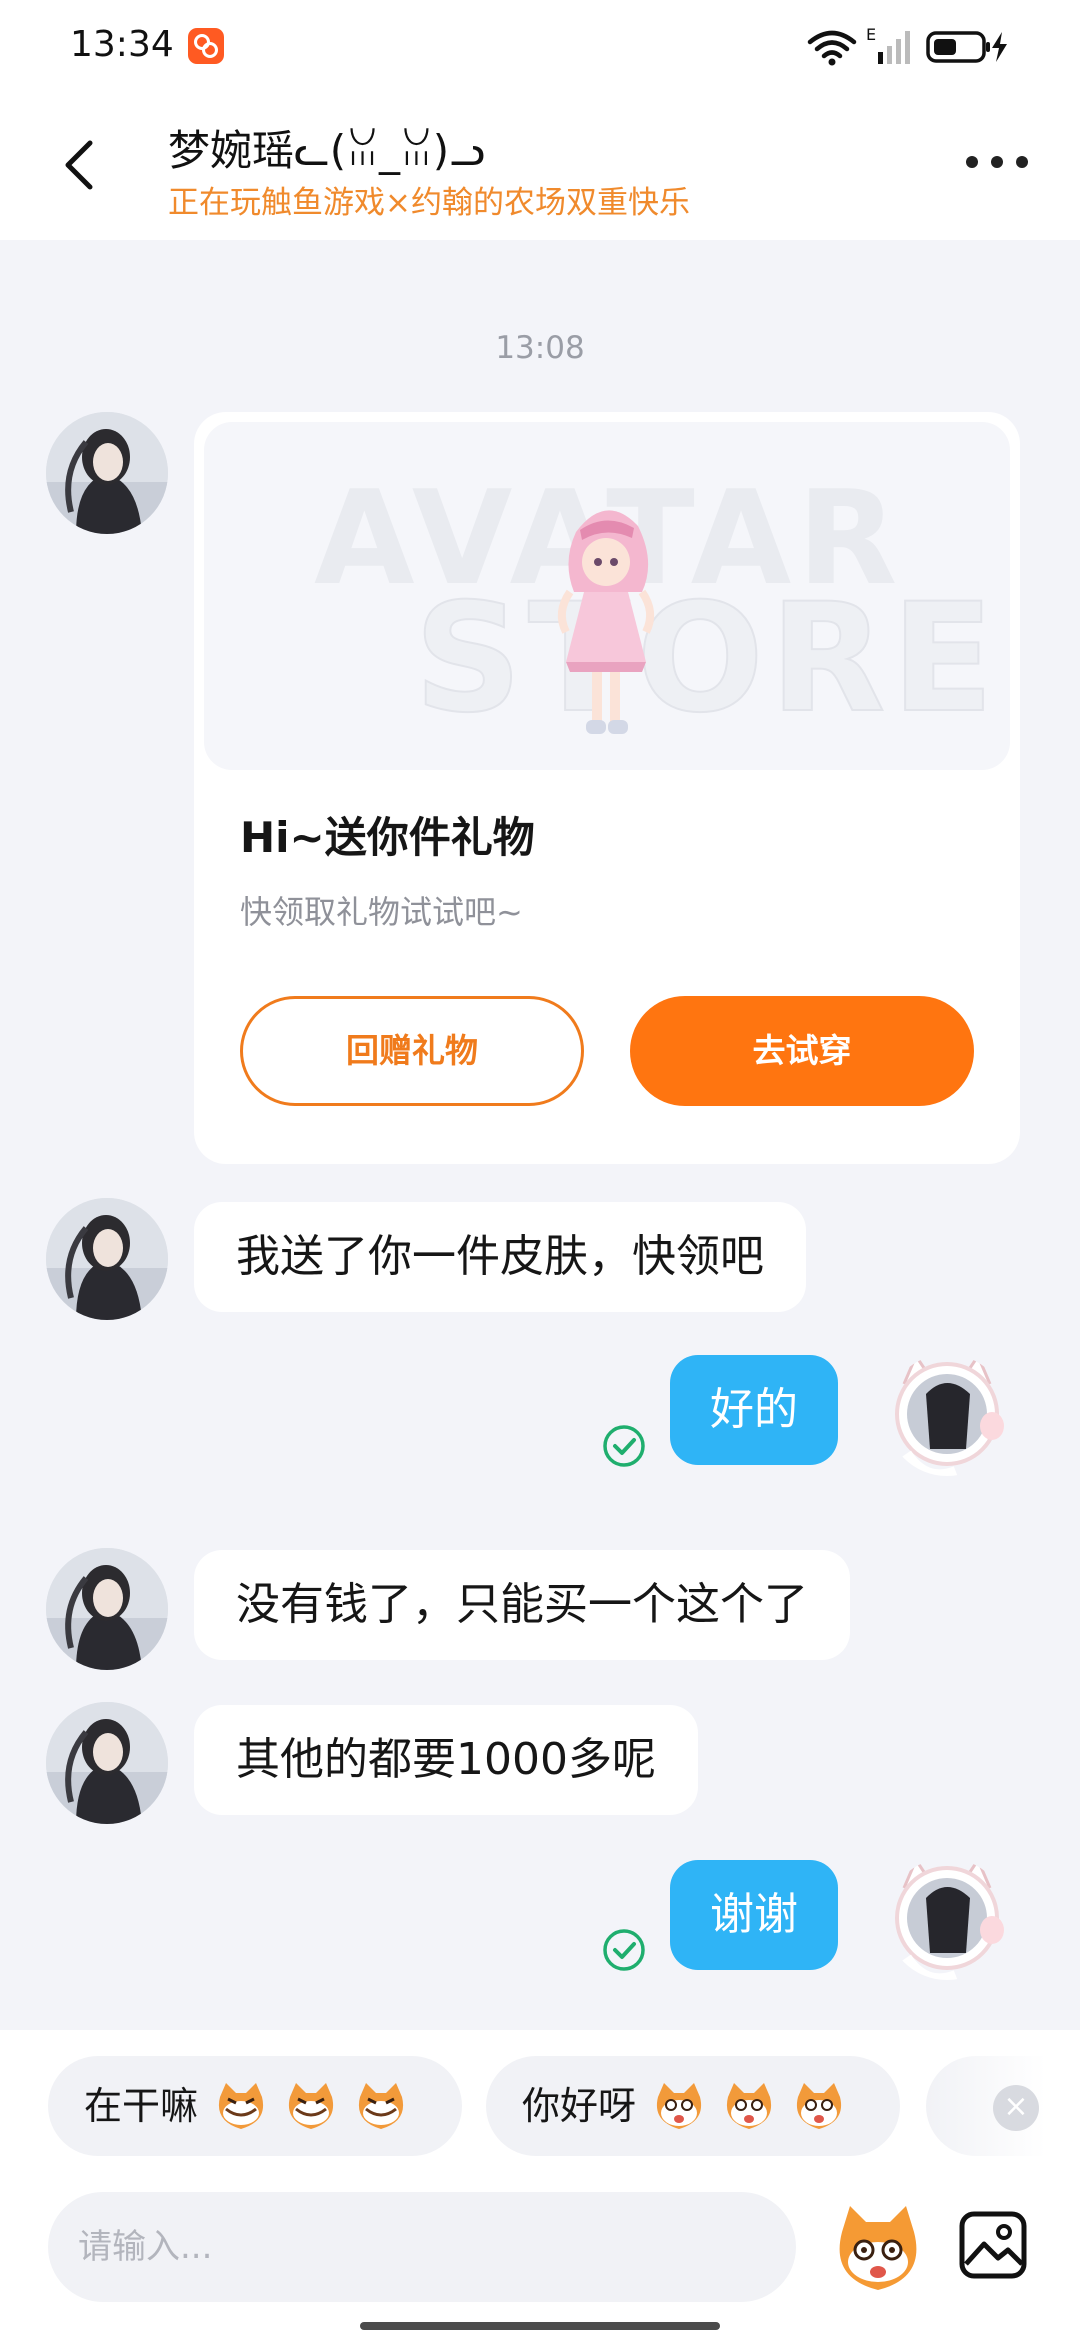 The height and width of the screenshot is (2340, 1080). What do you see at coordinates (832, 48) in the screenshot?
I see `wifi-icon` at bounding box center [832, 48].